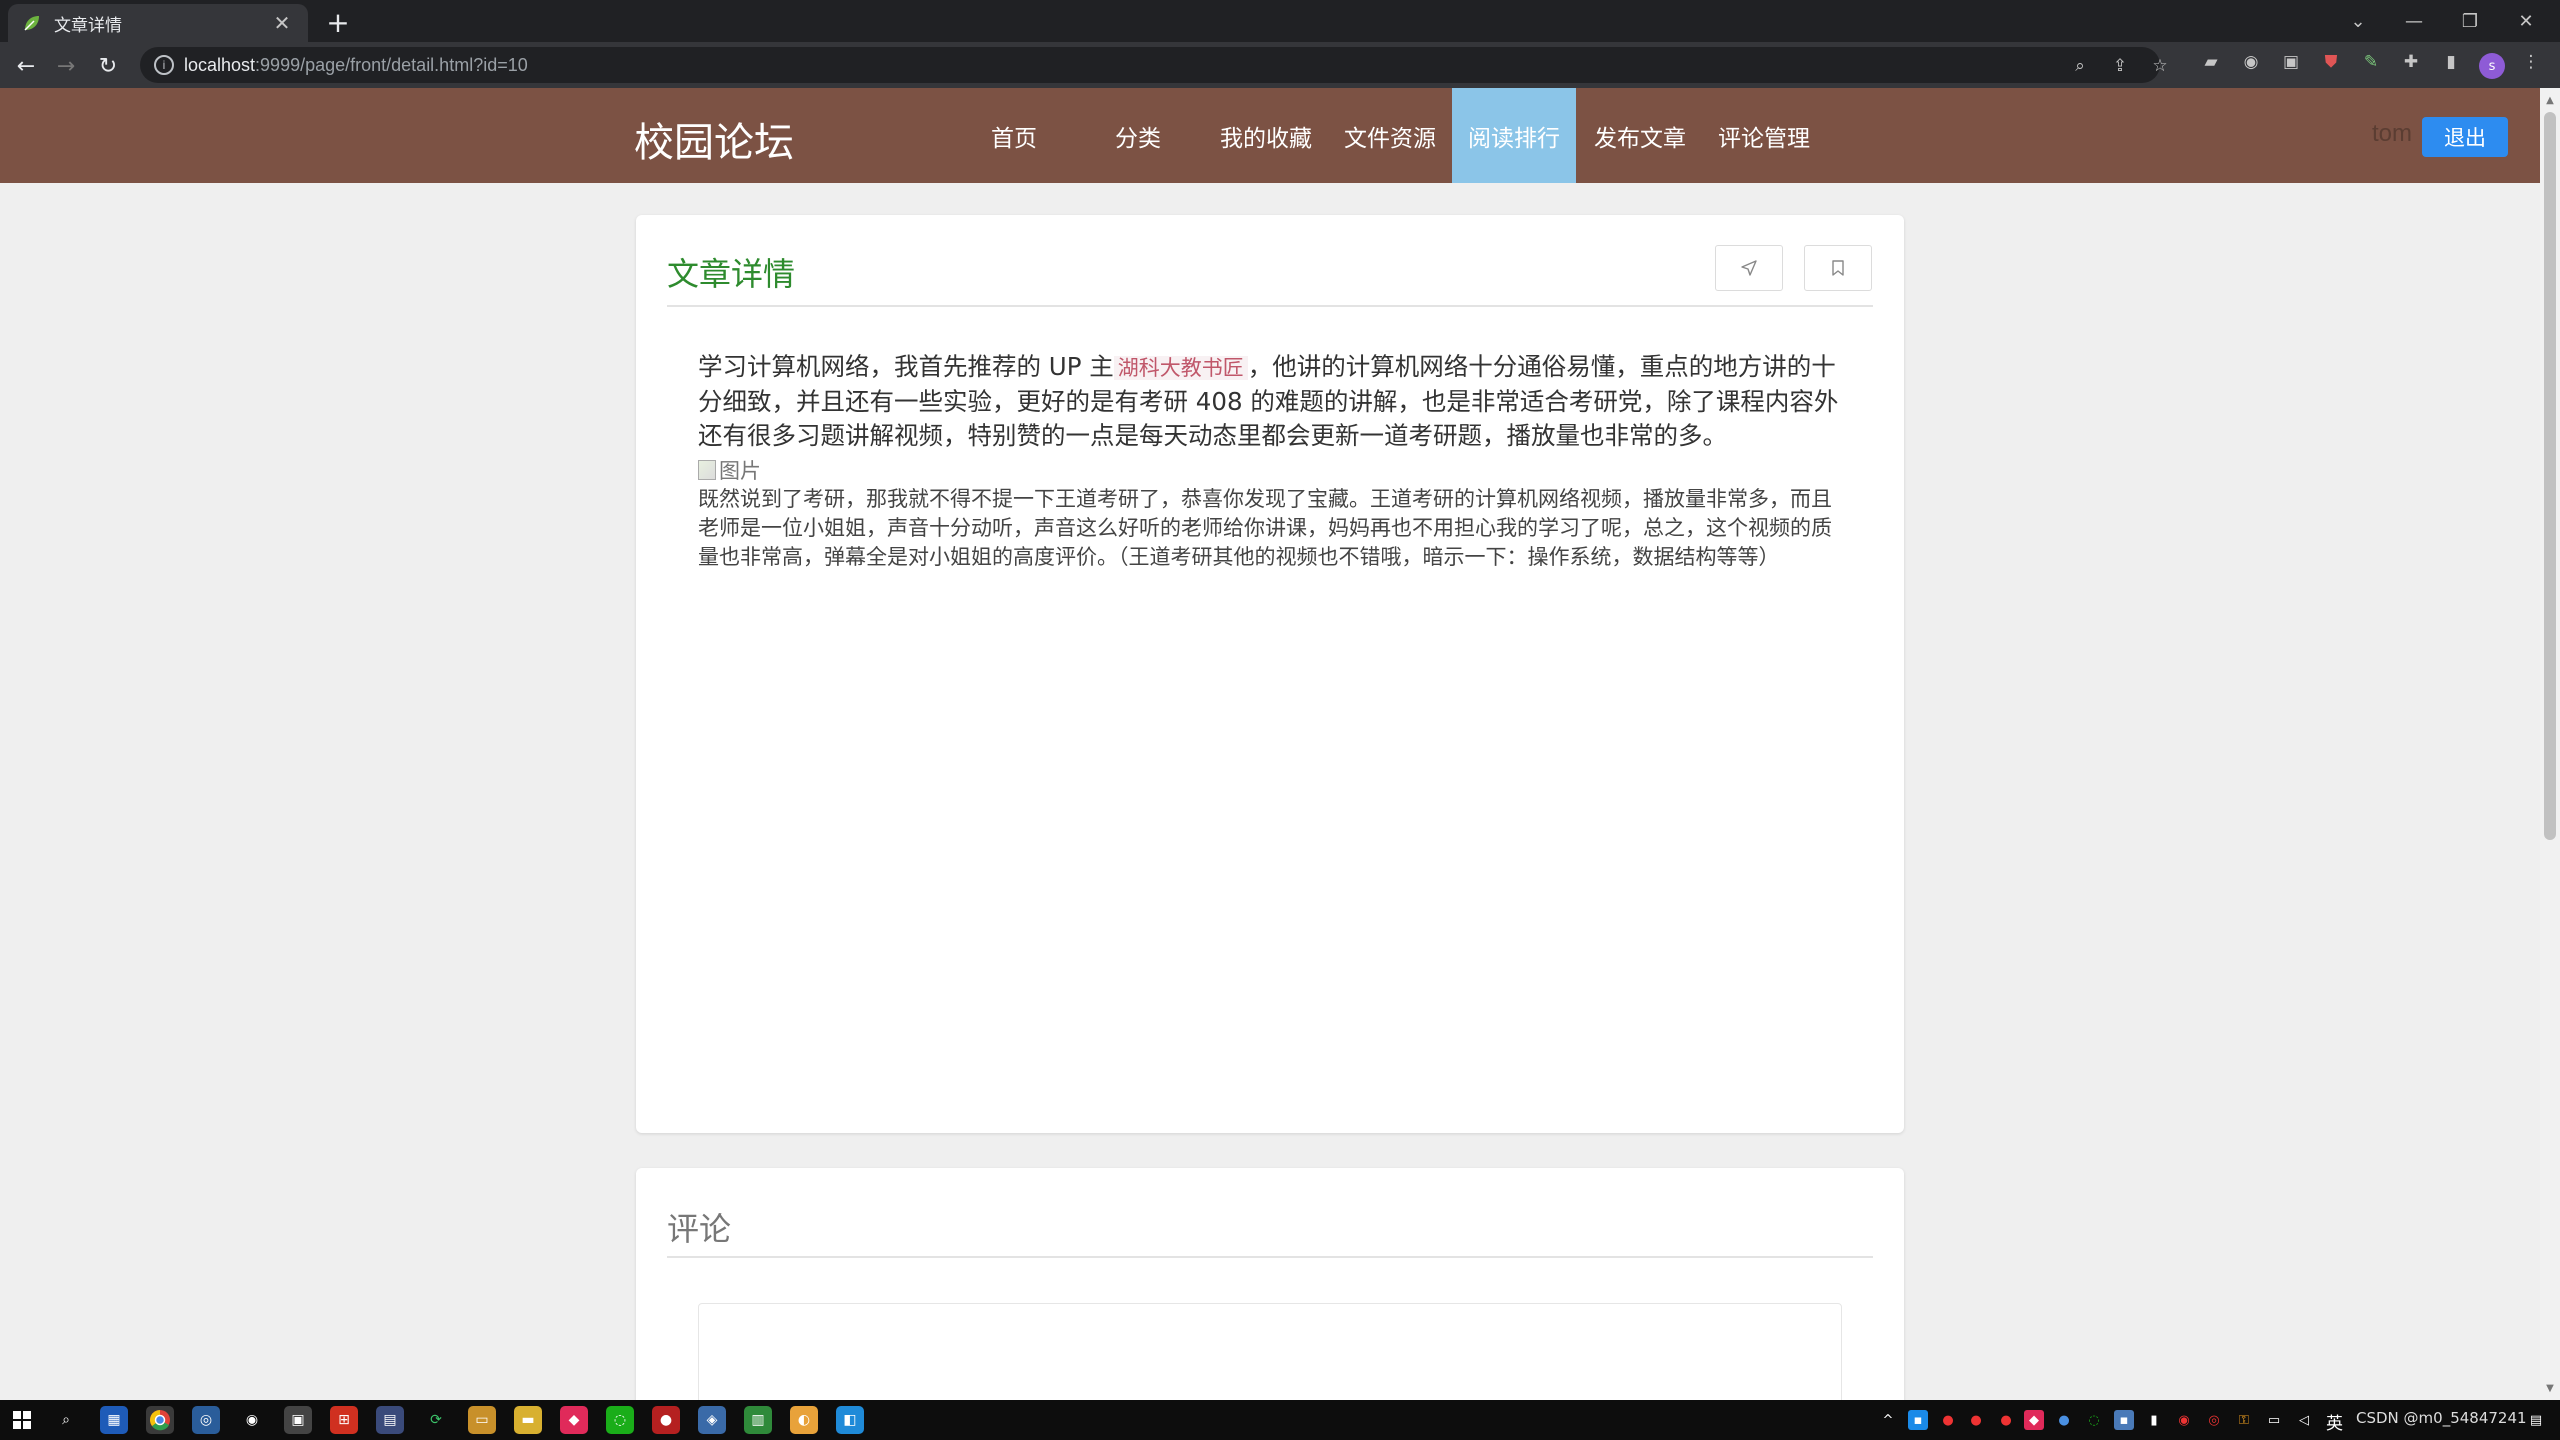  Describe the element at coordinates (1180, 368) in the screenshot. I see `up-host-tag: 湖科大教书匠` at that location.